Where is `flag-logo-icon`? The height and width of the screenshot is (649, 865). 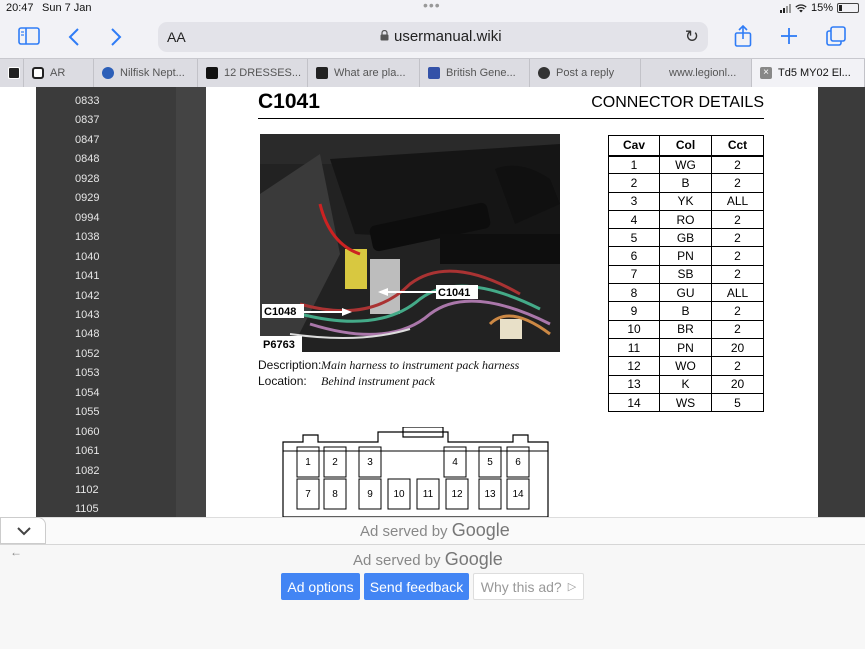 flag-logo-icon is located at coordinates (434, 73).